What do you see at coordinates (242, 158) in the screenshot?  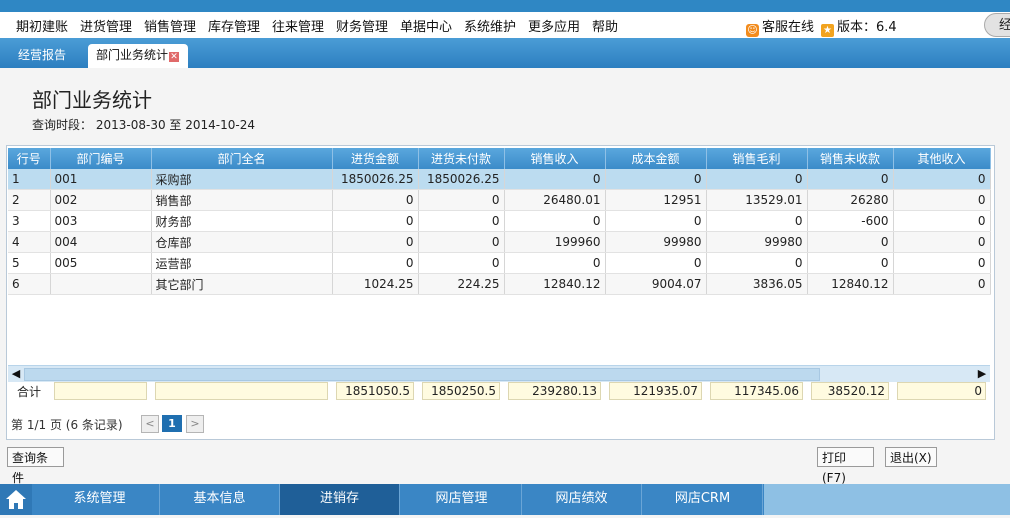 I see `col-header: 部门全名` at bounding box center [242, 158].